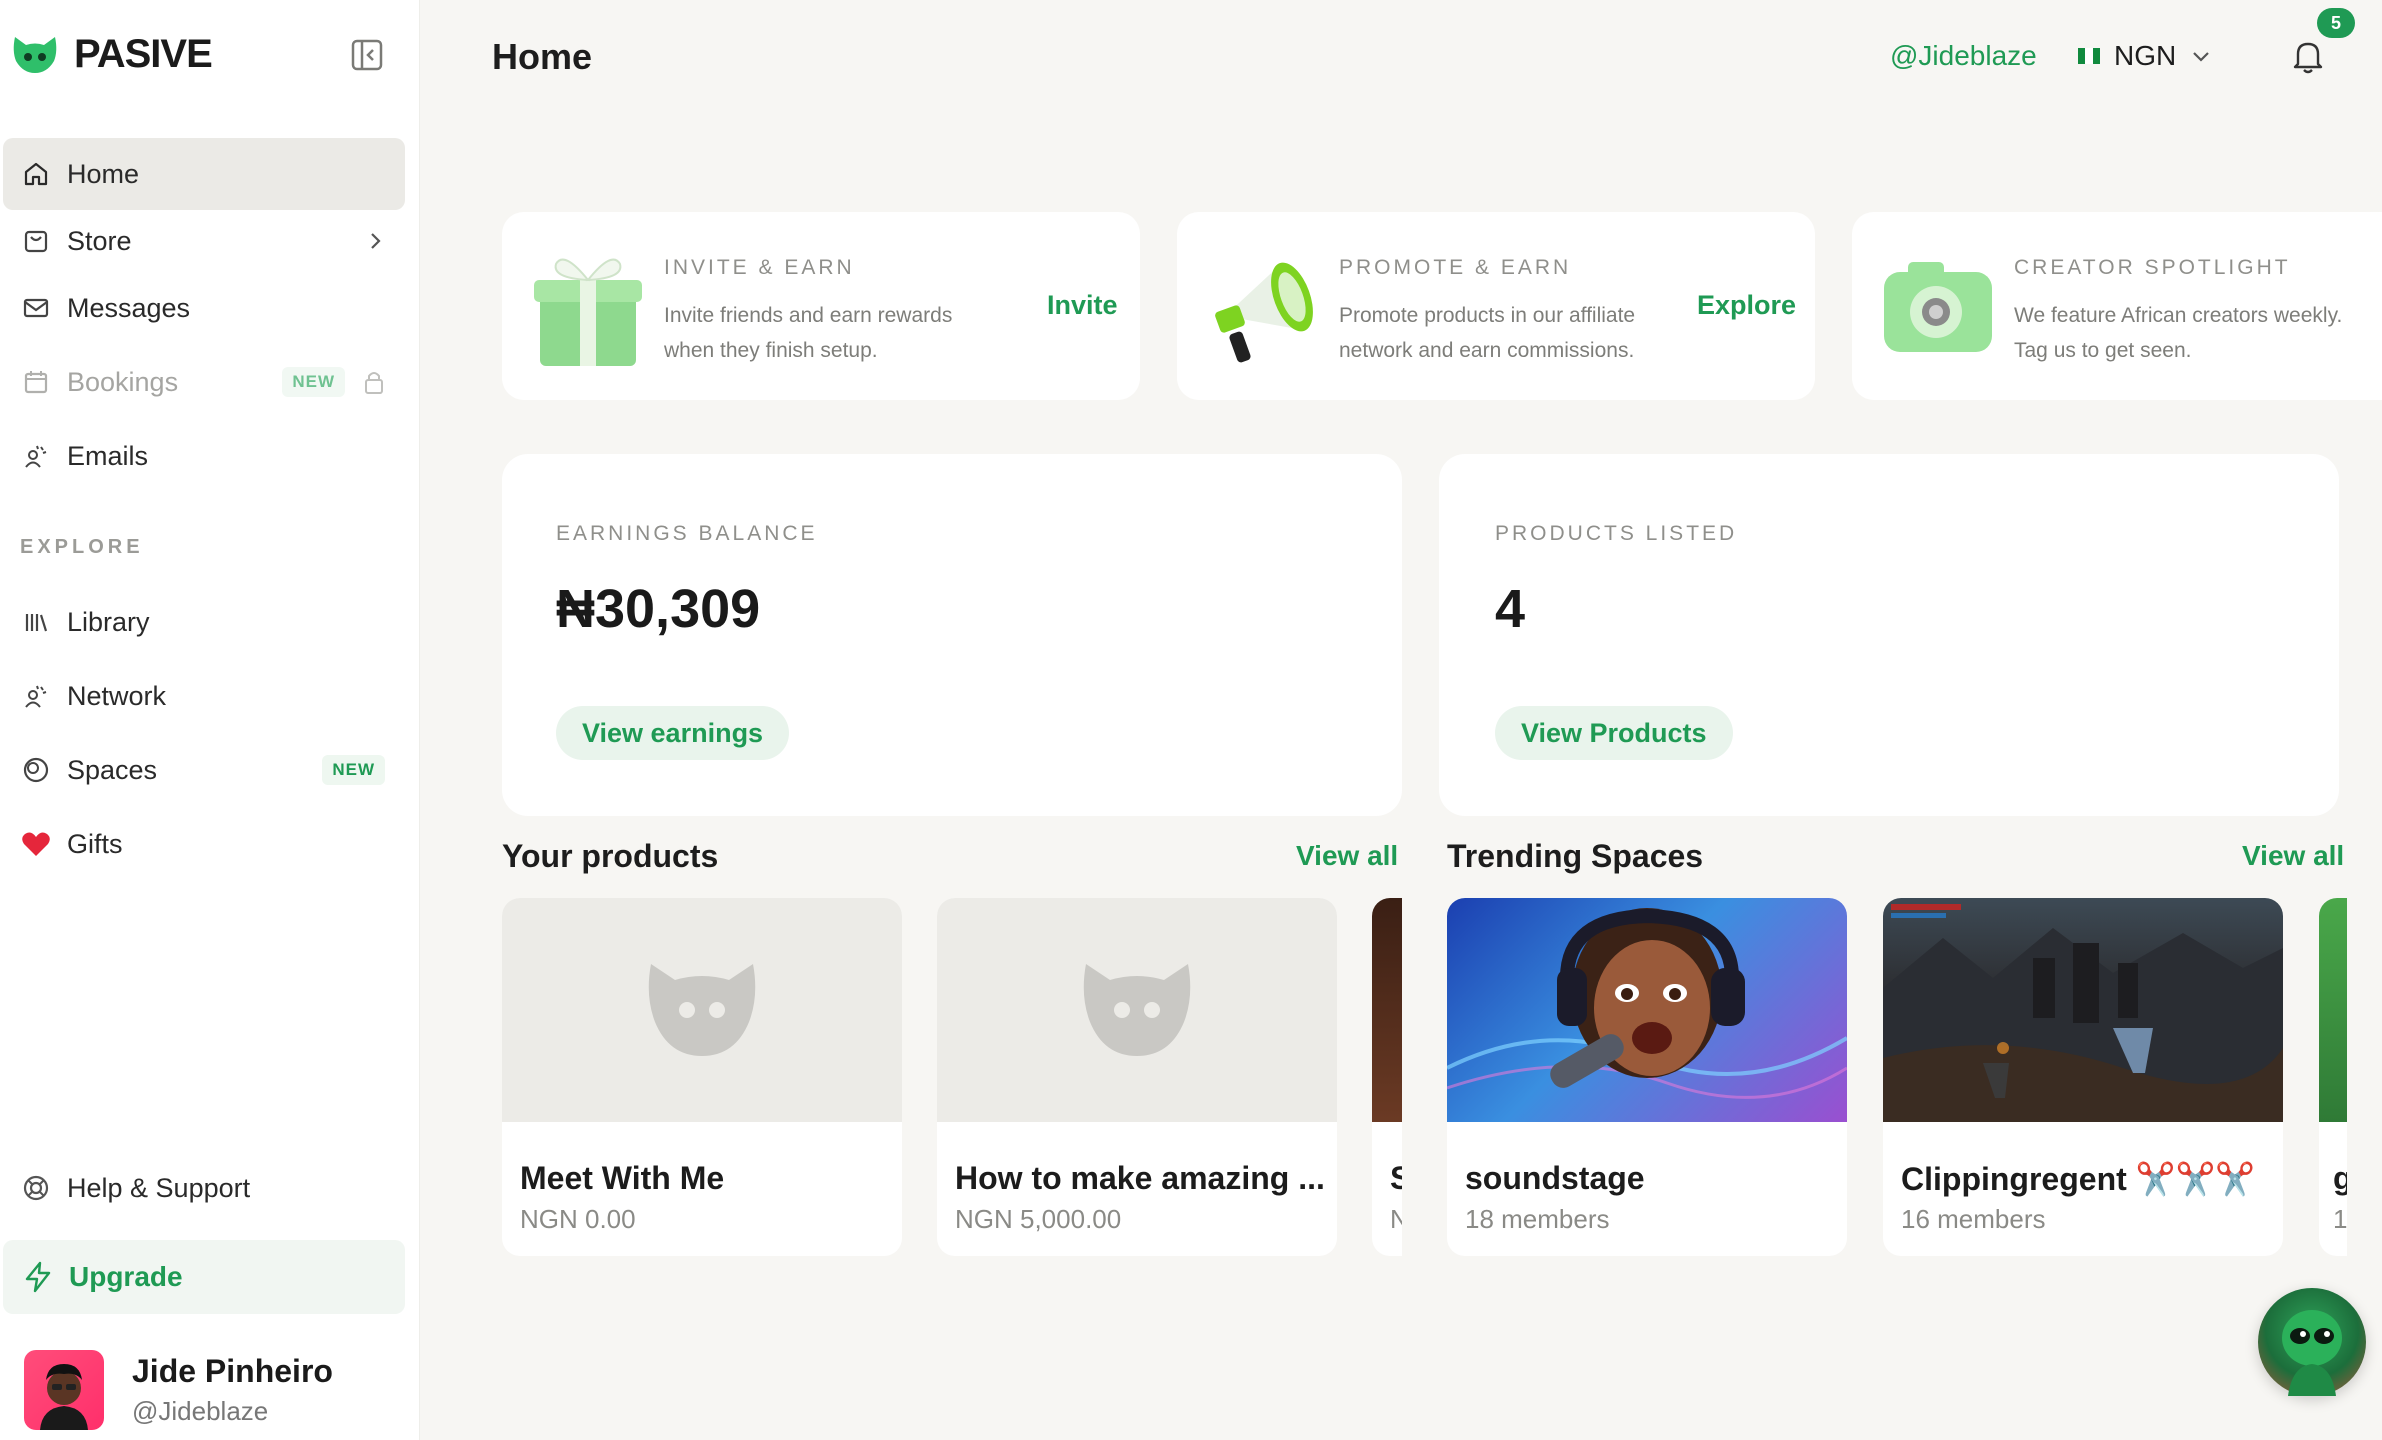 The image size is (2382, 1440). What do you see at coordinates (159, 1187) in the screenshot?
I see `help-support-label: Help & Support` at bounding box center [159, 1187].